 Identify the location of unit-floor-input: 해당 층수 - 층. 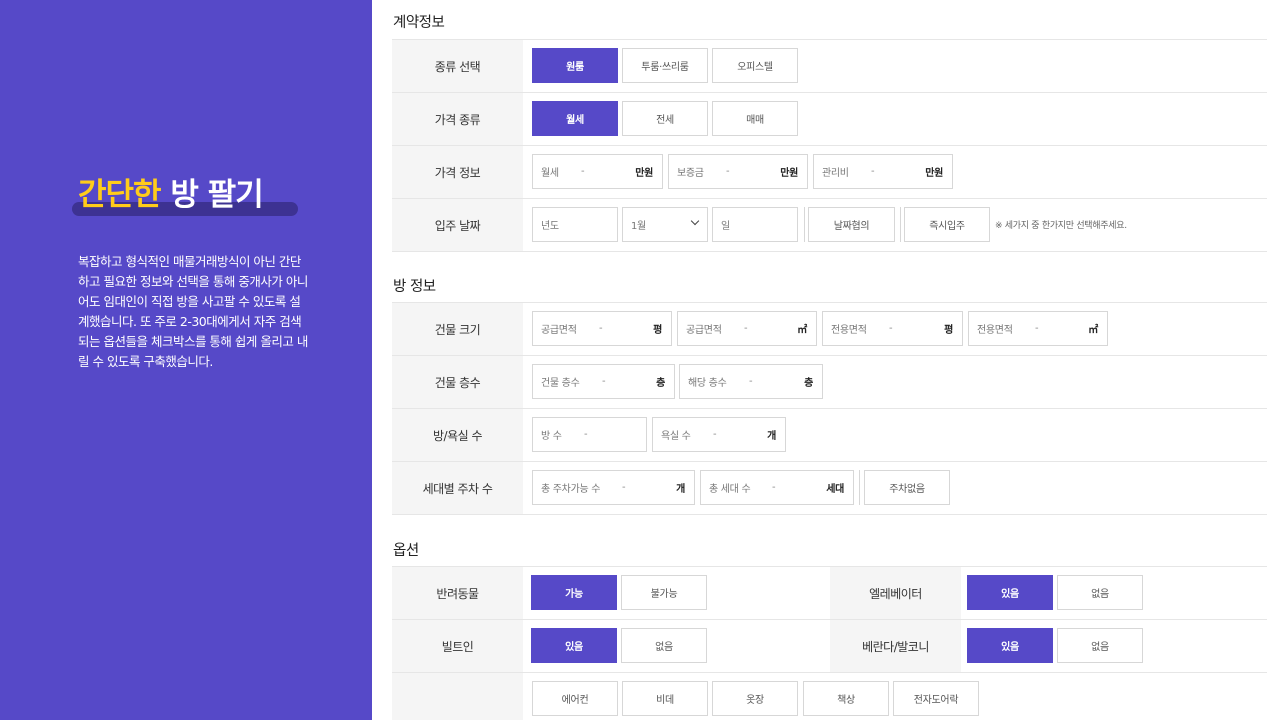
(751, 381).